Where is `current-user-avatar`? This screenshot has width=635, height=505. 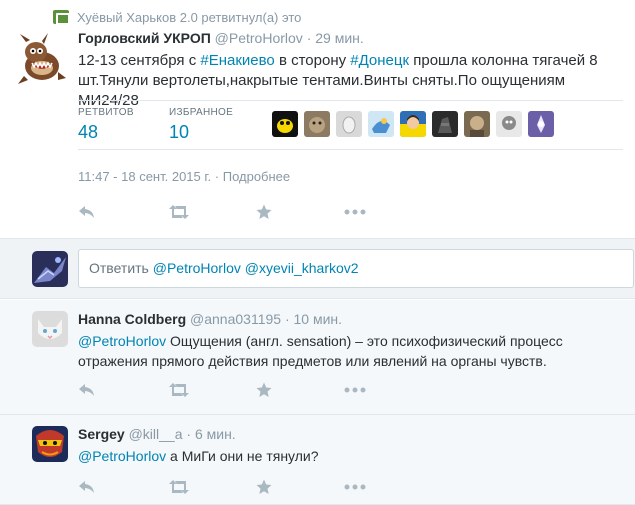 current-user-avatar is located at coordinates (50, 269).